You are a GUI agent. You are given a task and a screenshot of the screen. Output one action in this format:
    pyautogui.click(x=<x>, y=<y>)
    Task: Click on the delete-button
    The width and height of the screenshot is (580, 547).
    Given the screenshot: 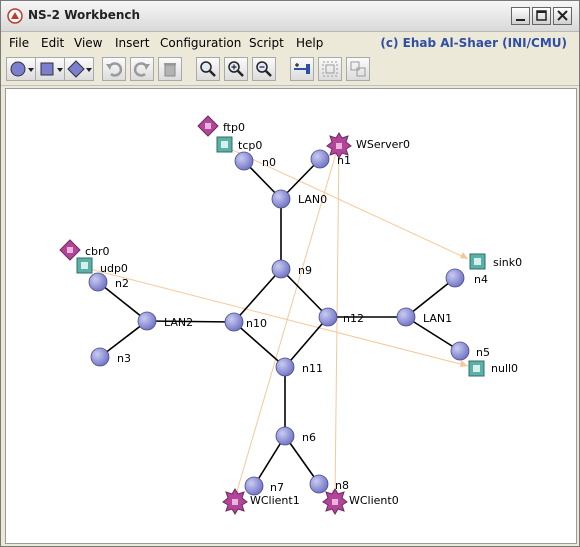 What is the action you would take?
    pyautogui.click(x=170, y=69)
    